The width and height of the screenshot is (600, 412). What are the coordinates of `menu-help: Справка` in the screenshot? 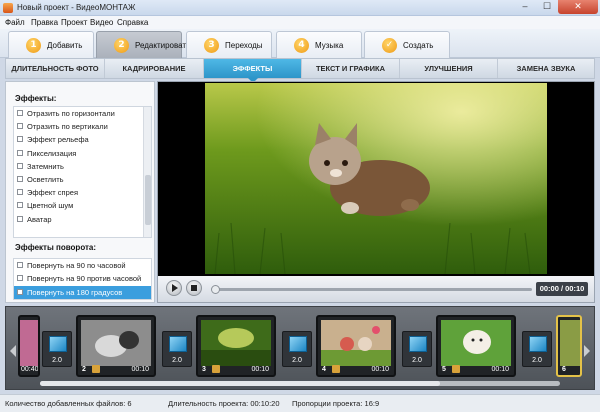 It's located at (132, 22).